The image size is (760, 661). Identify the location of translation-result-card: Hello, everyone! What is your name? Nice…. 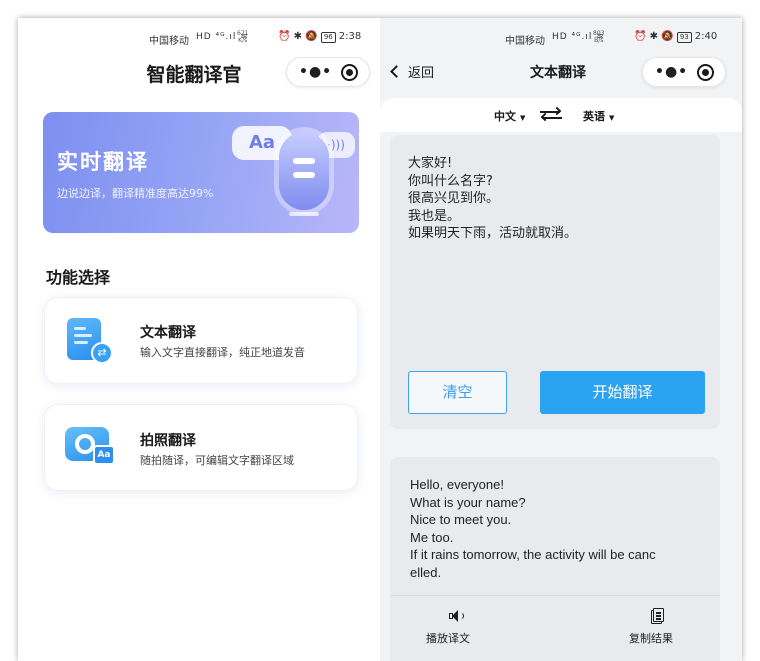
(555, 559).